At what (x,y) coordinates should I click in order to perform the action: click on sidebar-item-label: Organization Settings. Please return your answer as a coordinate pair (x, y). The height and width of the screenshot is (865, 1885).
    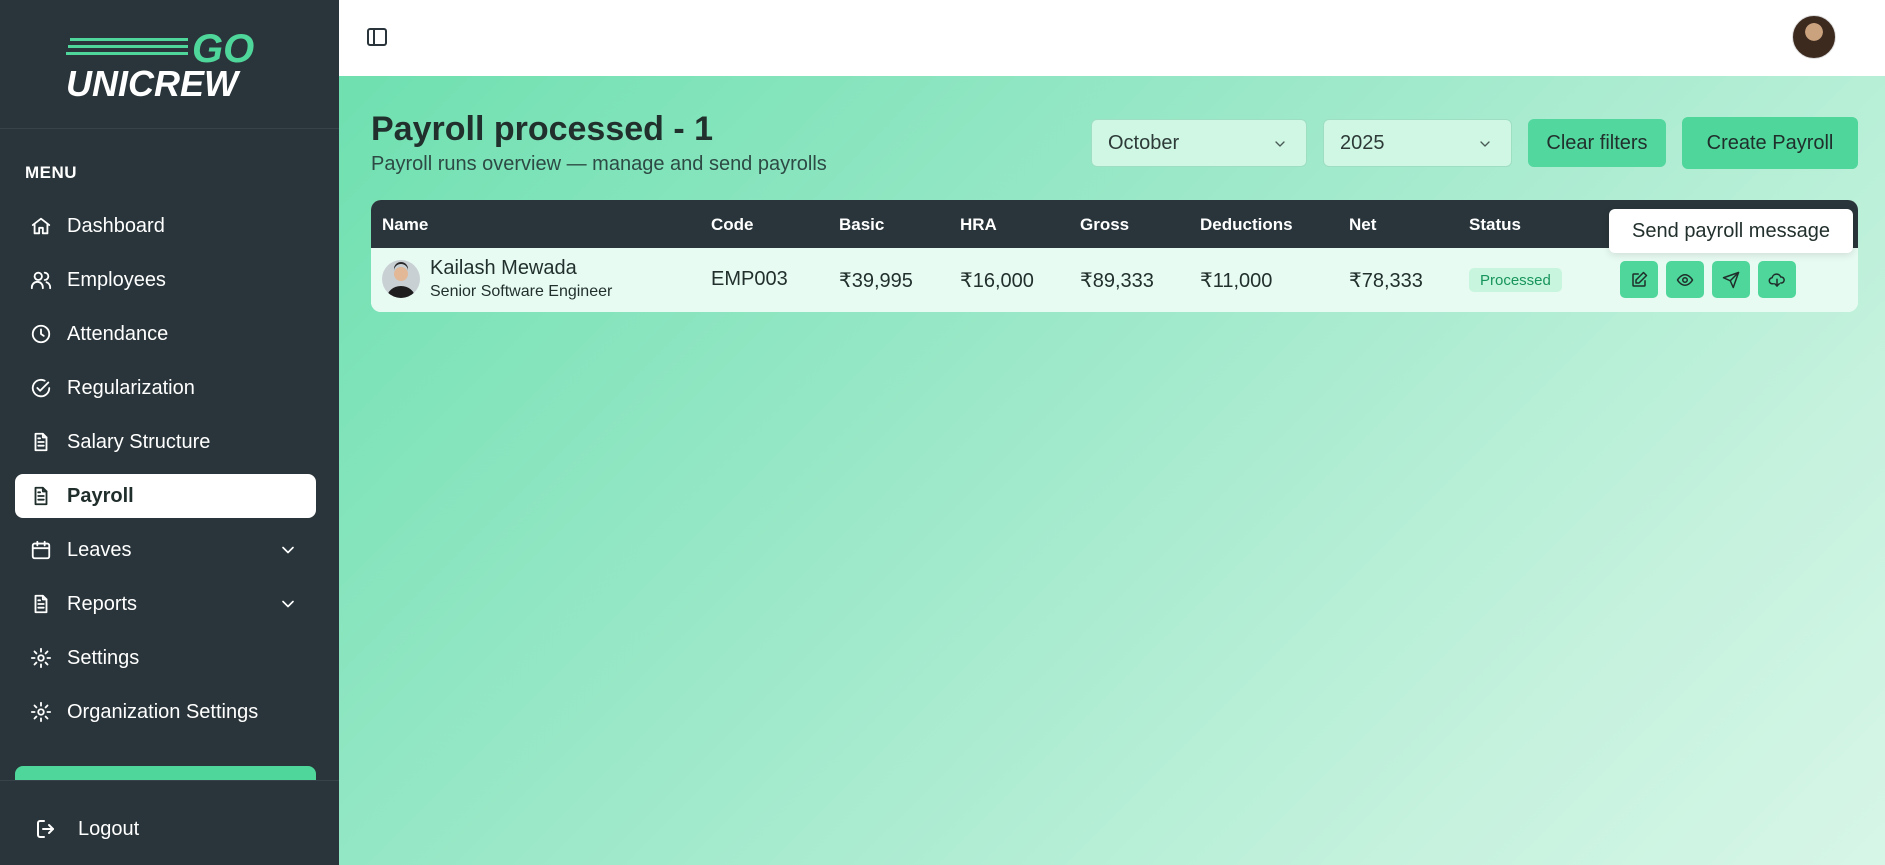
    Looking at the image, I should click on (163, 711).